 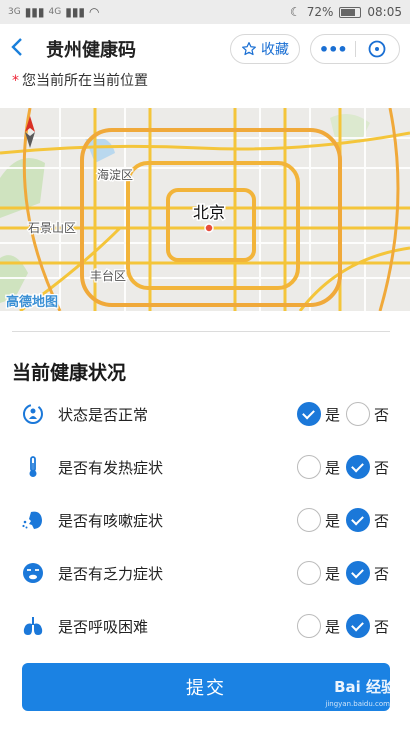 I want to click on page-title: 贵州健康码, so click(x=91, y=50).